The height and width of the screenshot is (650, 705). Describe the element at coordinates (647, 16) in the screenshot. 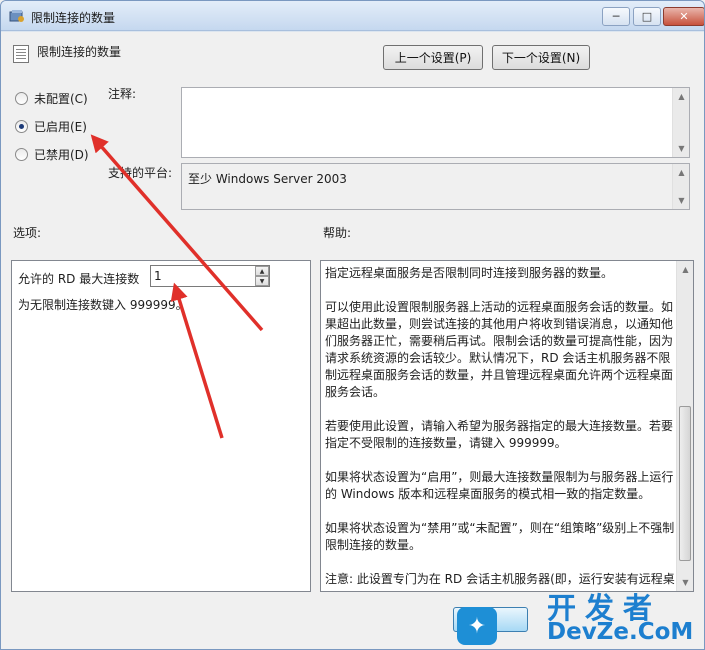

I see `maximize-button: □` at that location.